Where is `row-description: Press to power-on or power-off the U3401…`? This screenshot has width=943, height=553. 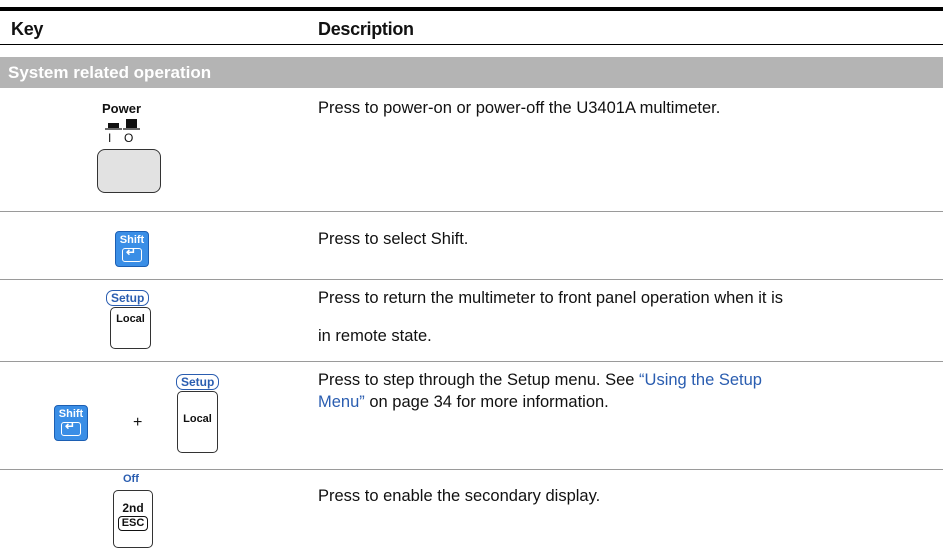 row-description: Press to power-on or power-off the U3401… is located at coordinates (519, 108).